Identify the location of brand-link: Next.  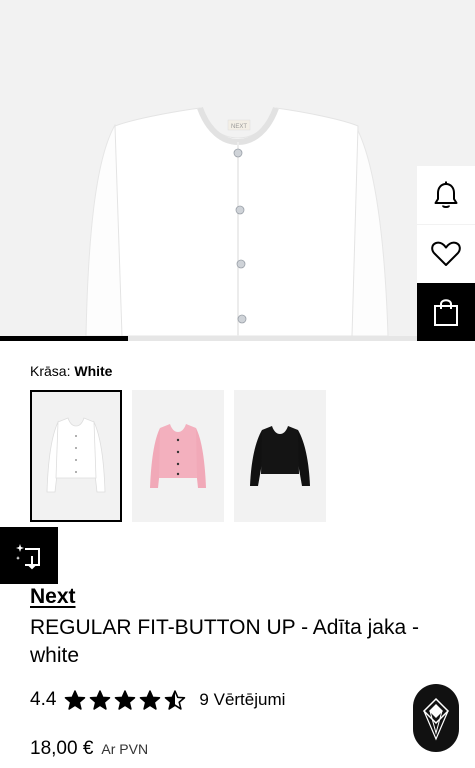
(53, 597).